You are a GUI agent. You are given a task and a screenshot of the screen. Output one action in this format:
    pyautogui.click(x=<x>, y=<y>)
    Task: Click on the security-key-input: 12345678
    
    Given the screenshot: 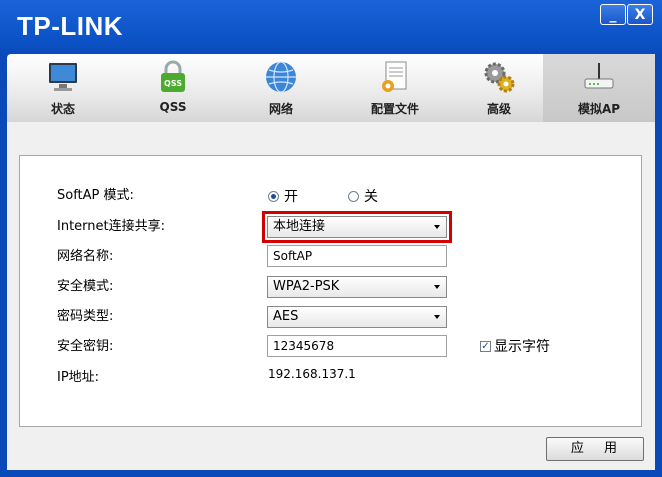 What is the action you would take?
    pyautogui.click(x=357, y=346)
    